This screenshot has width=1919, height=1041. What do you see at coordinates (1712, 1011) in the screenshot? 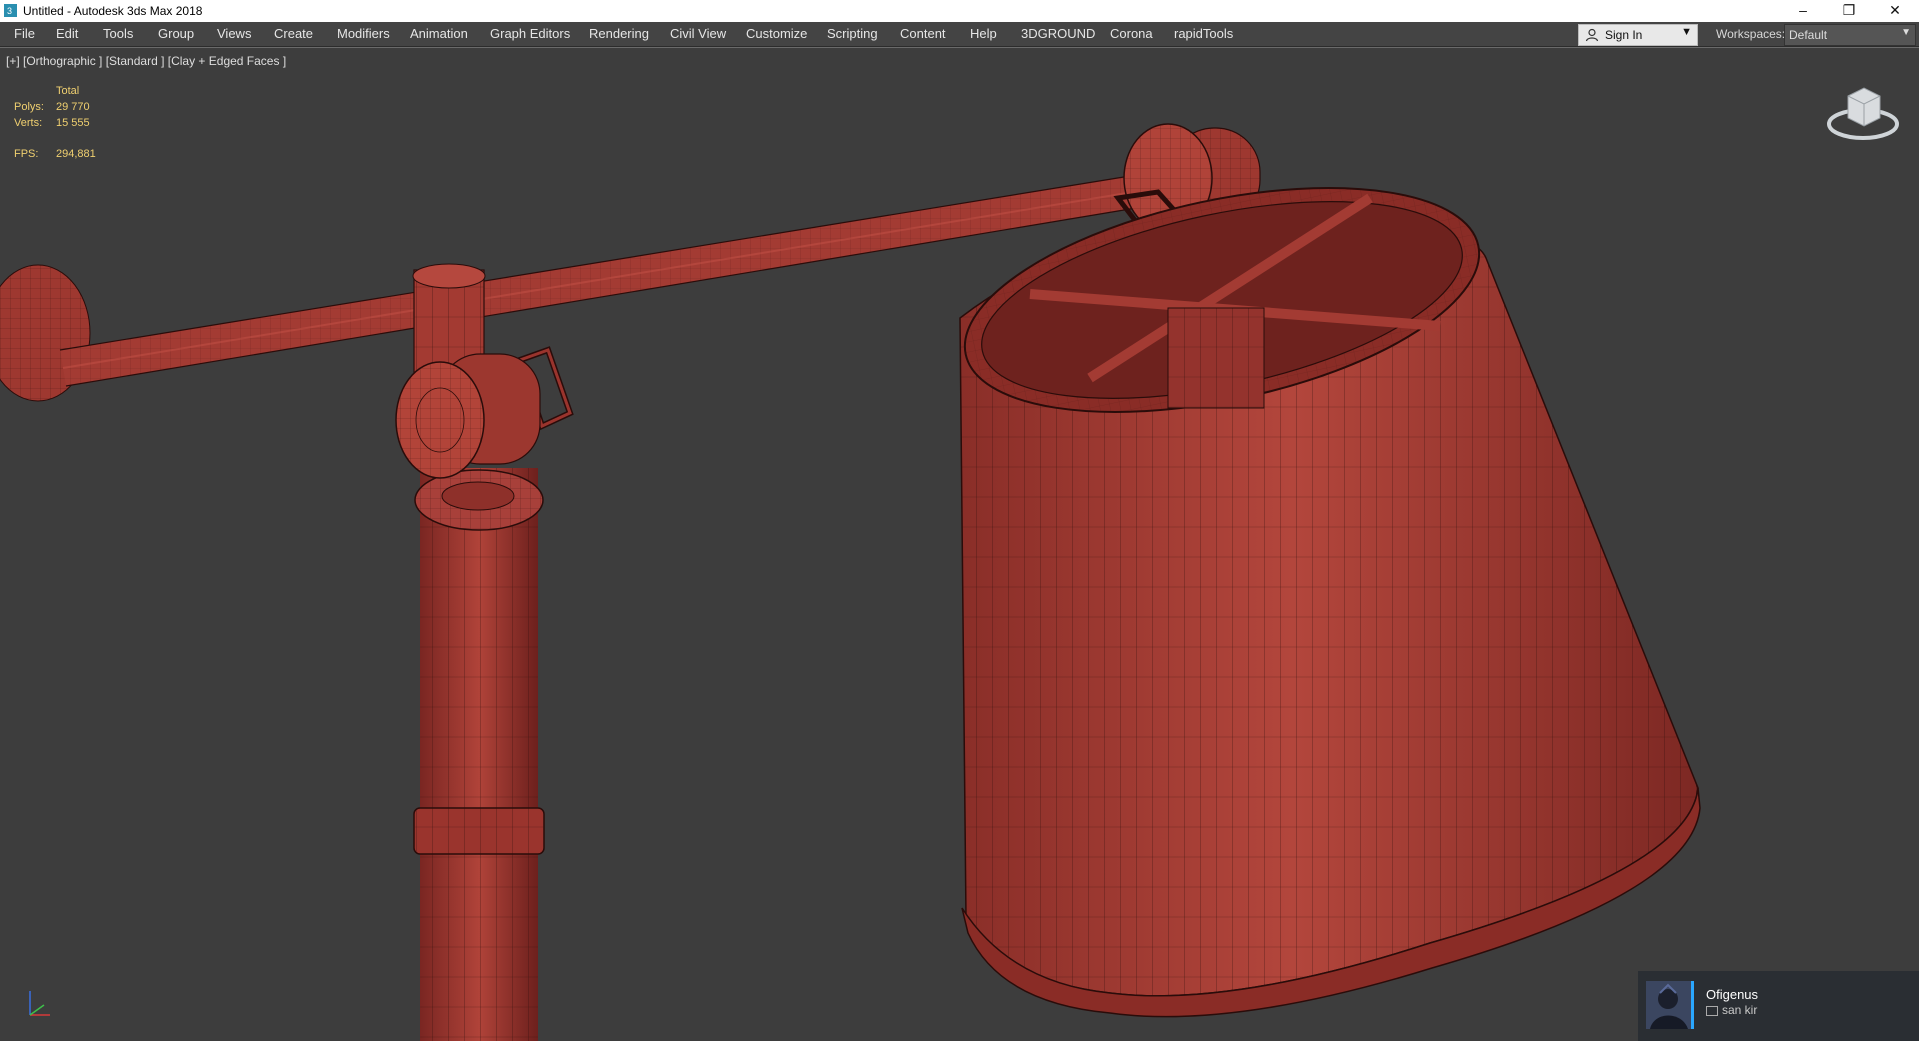
I see `message-icon` at bounding box center [1712, 1011].